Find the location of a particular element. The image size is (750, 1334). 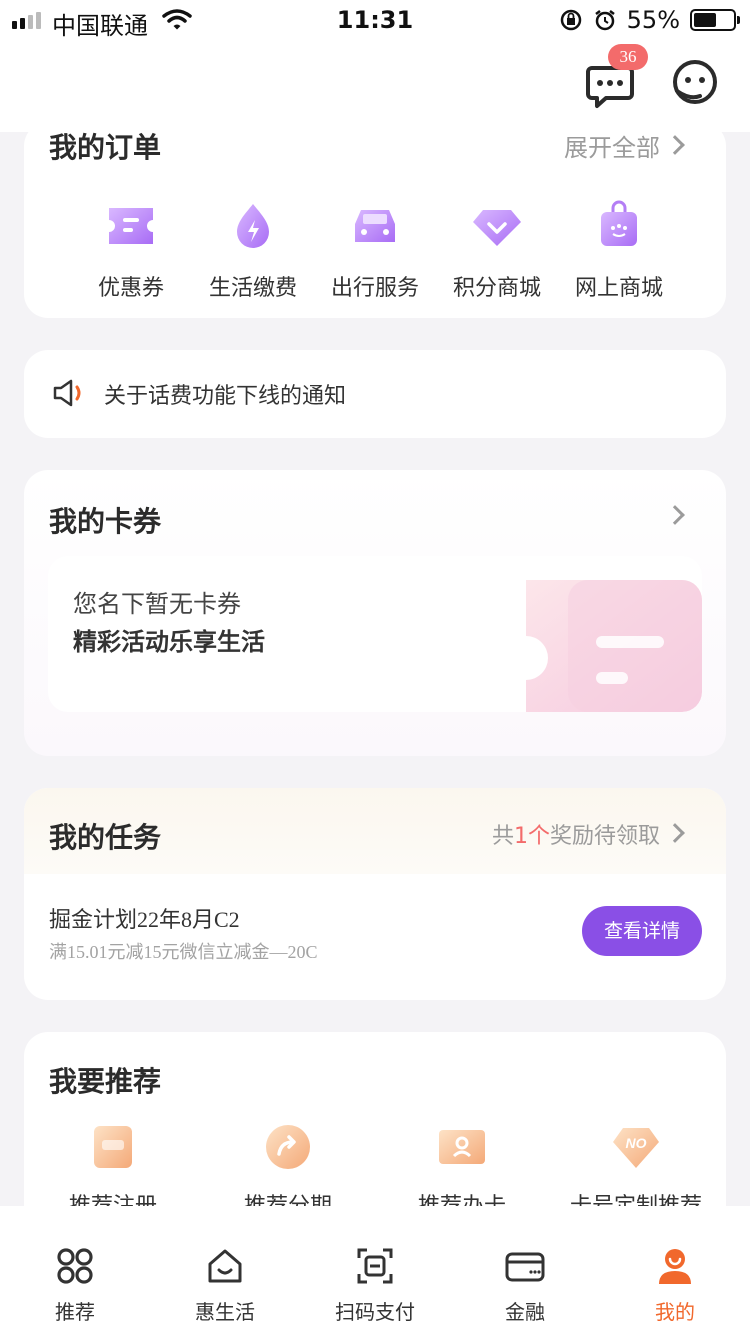

customer-service-icon is located at coordinates (695, 83).